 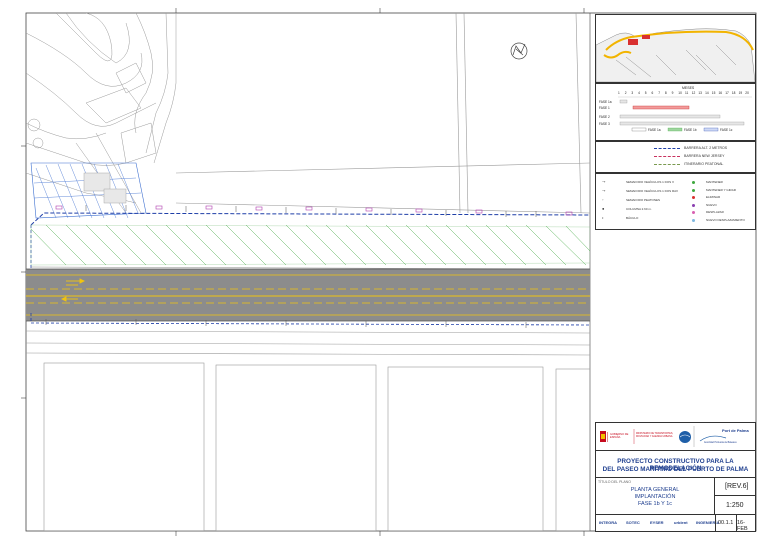 What do you see at coordinates (711, 204) in the screenshot?
I see `status-label: NUEVO` at bounding box center [711, 204].